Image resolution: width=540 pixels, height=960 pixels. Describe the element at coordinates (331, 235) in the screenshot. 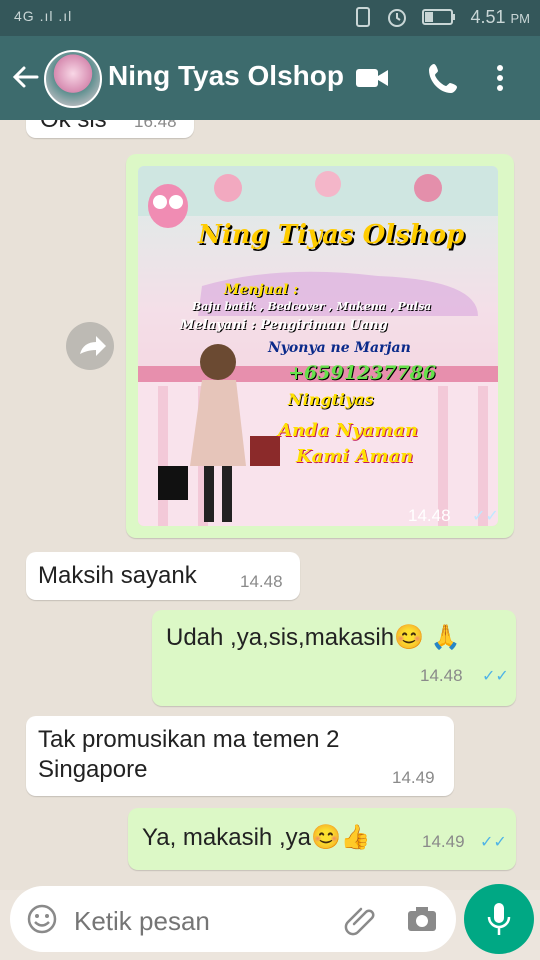

I see `poster-title: Ning Tiyas Olshop` at that location.